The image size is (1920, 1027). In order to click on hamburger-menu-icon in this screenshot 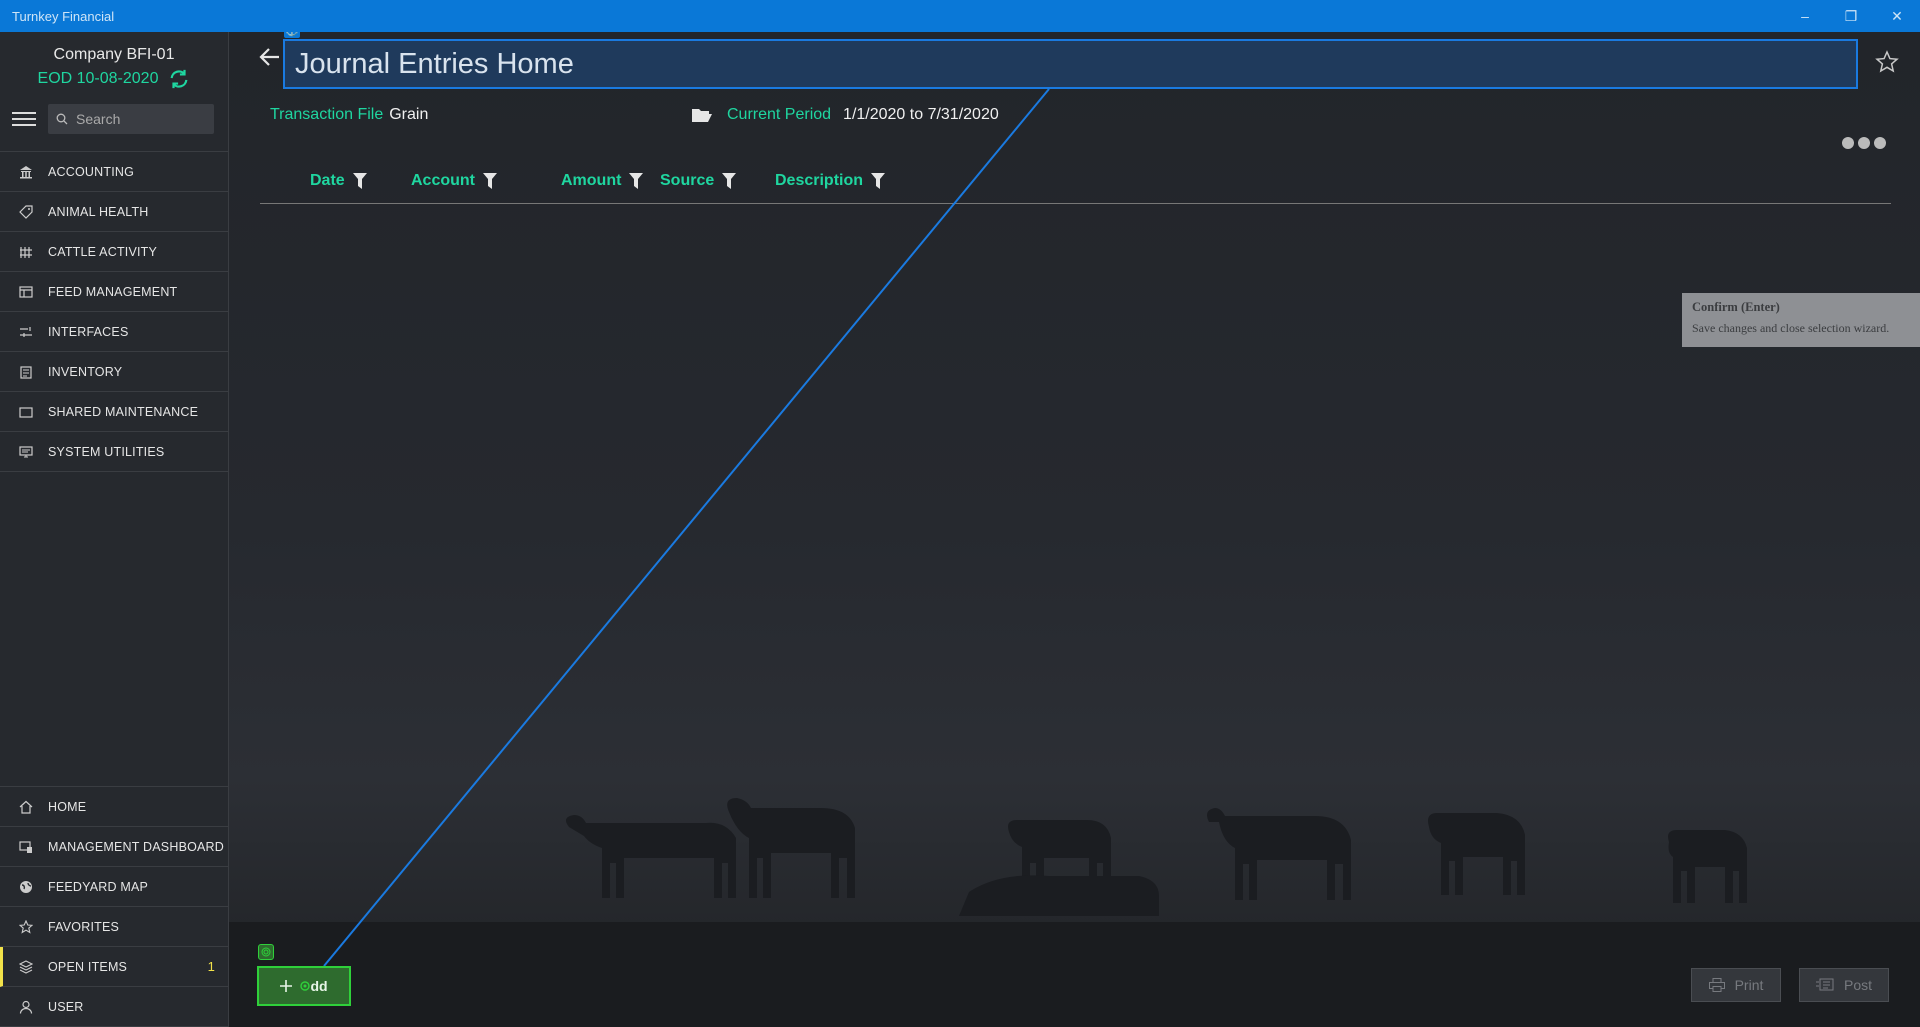, I will do `click(24, 119)`.